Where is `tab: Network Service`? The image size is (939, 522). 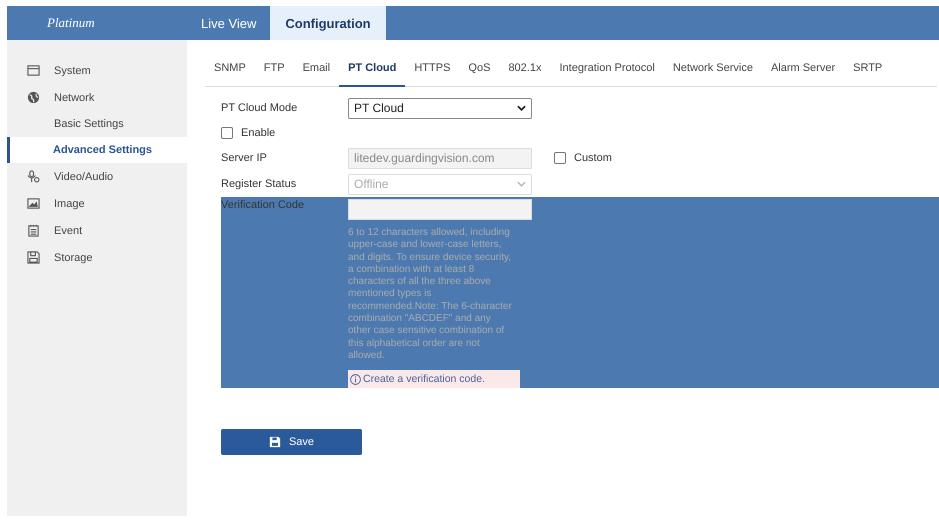
tab: Network Service is located at coordinates (713, 68).